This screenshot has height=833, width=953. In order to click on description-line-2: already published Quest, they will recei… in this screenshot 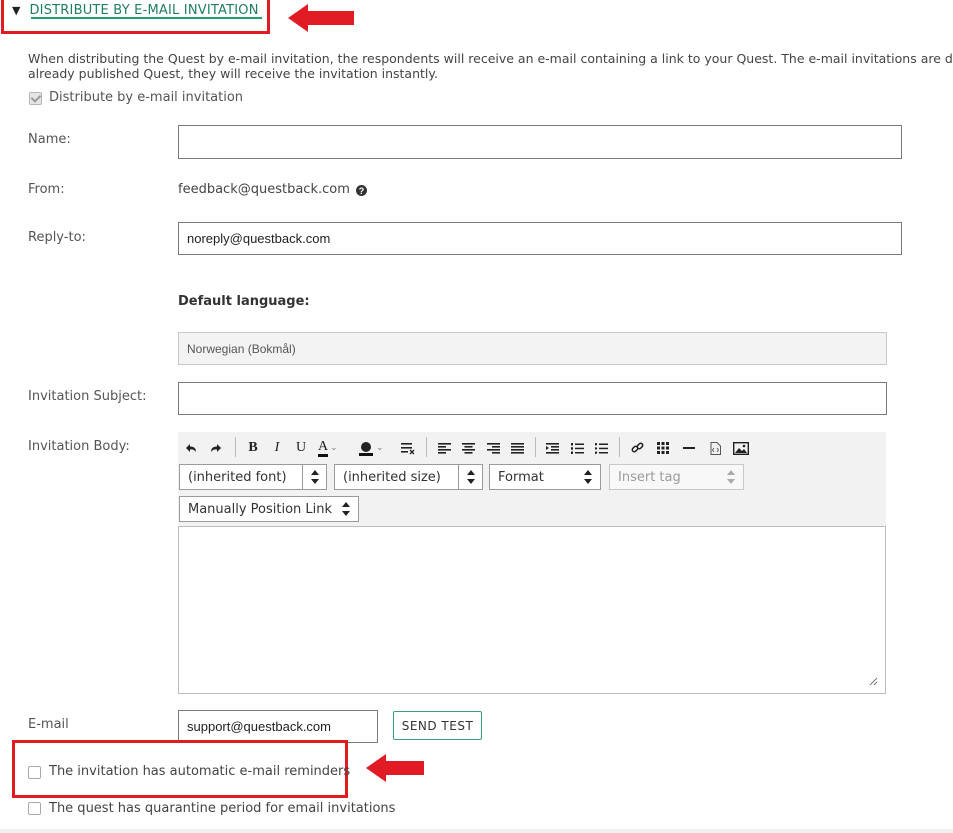, I will do `click(233, 73)`.